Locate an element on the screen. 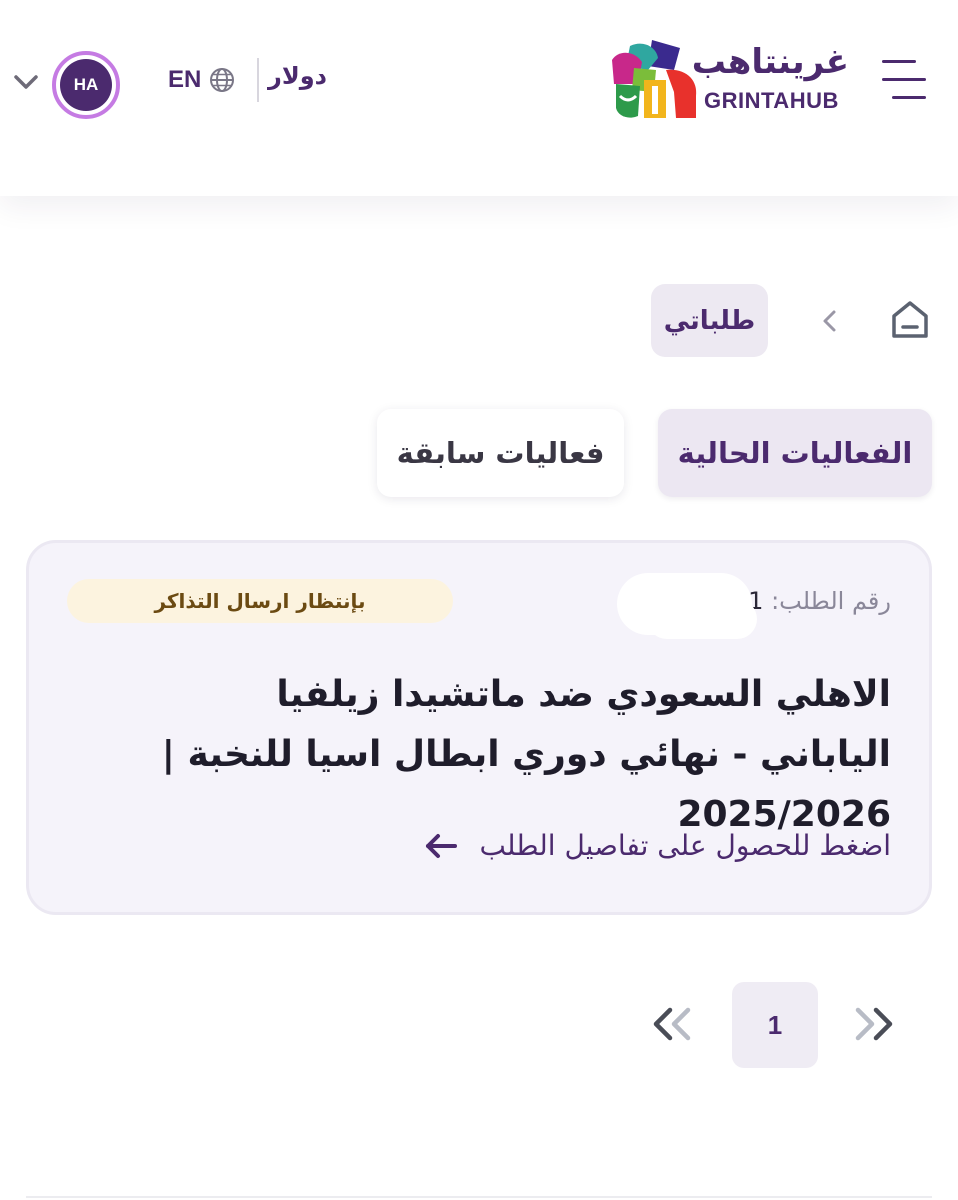  arrow-left-icon is located at coordinates (441, 845).